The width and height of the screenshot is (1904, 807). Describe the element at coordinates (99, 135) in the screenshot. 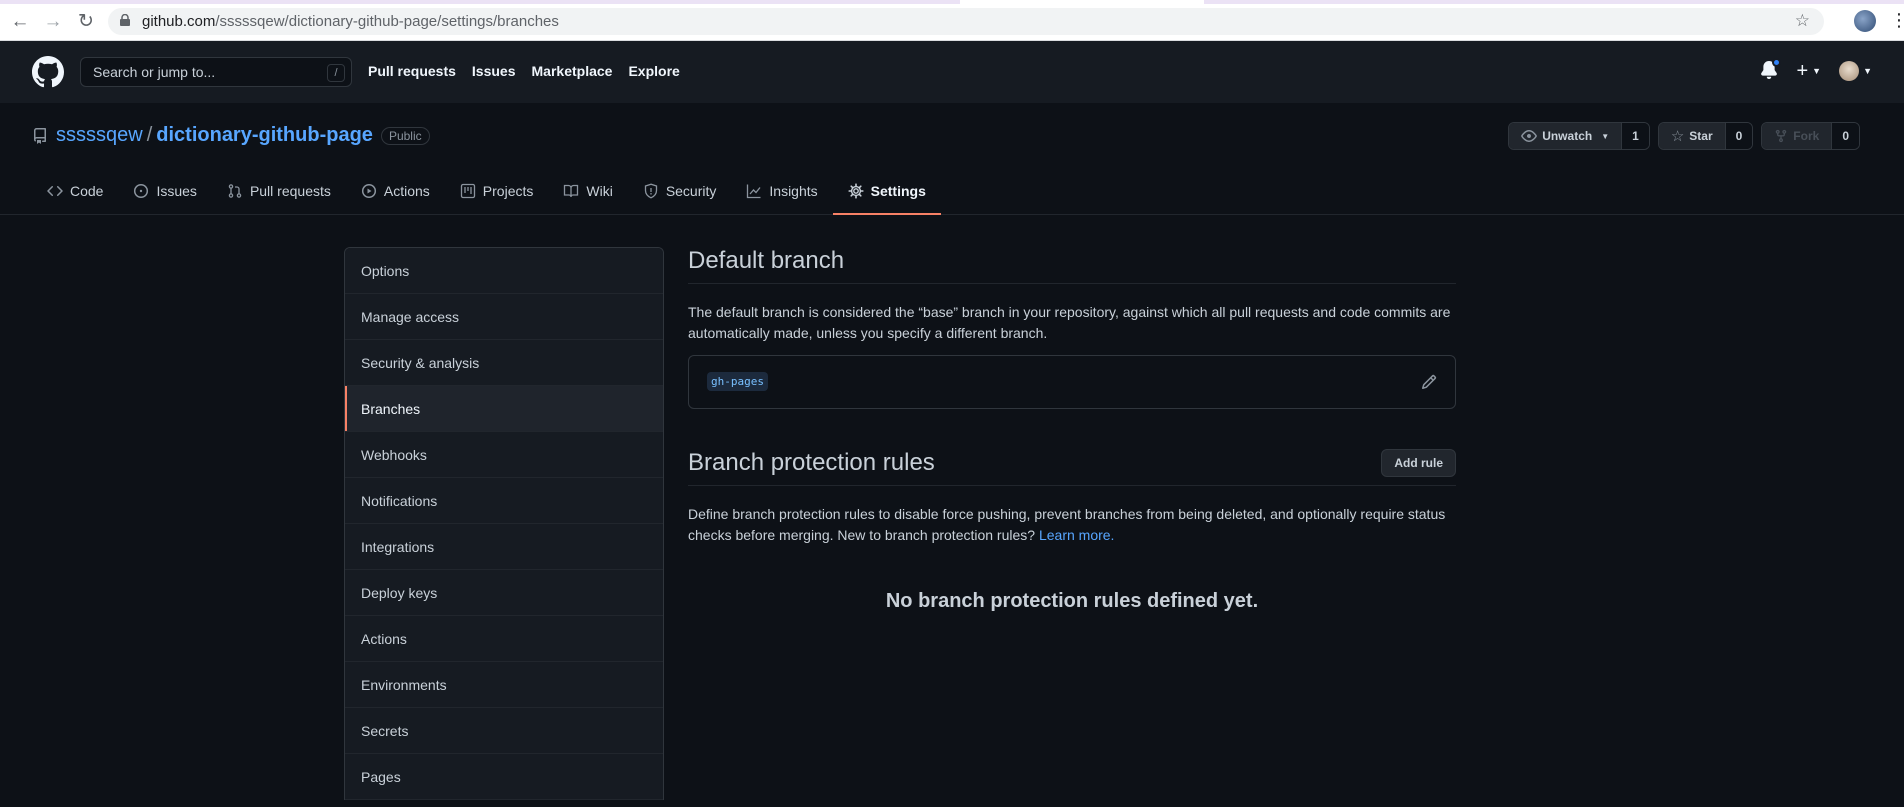

I see `repo-owner-link: sssssqew` at that location.